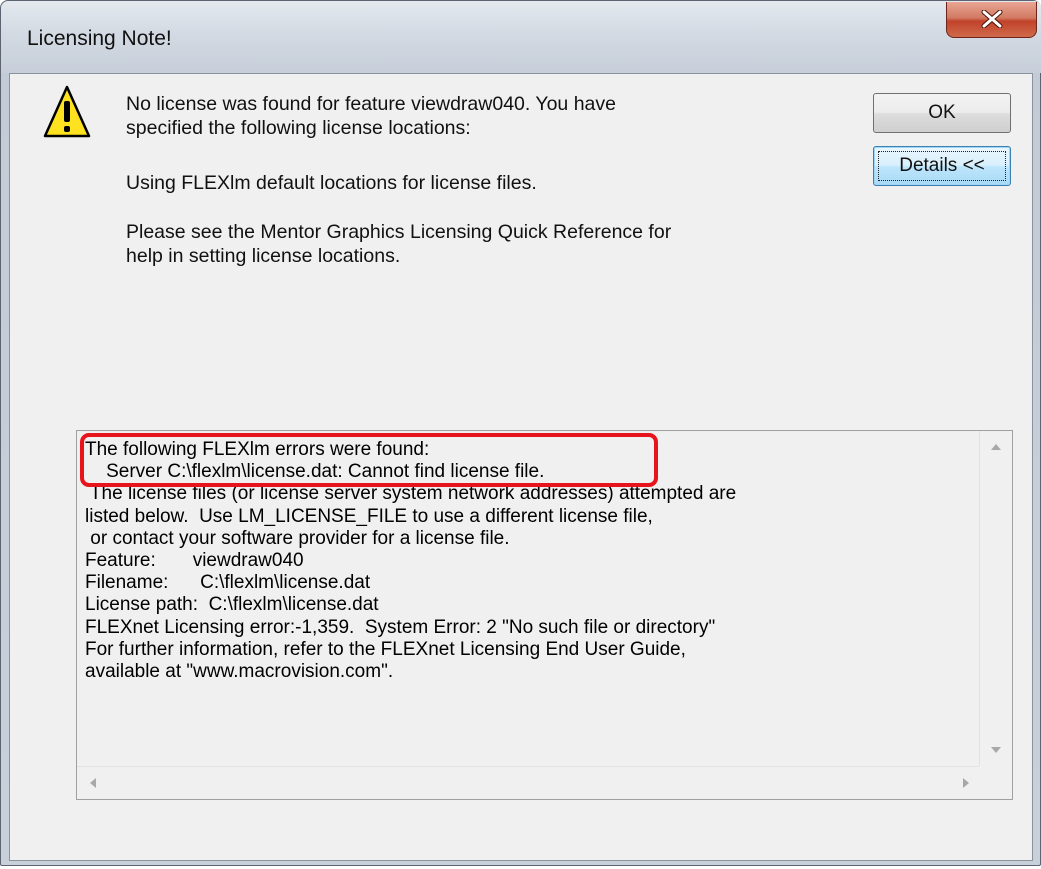 Image resolution: width=1041 pixels, height=869 pixels. Describe the element at coordinates (263, 256) in the screenshot. I see `message-line-5: help in setting license locations.` at that location.